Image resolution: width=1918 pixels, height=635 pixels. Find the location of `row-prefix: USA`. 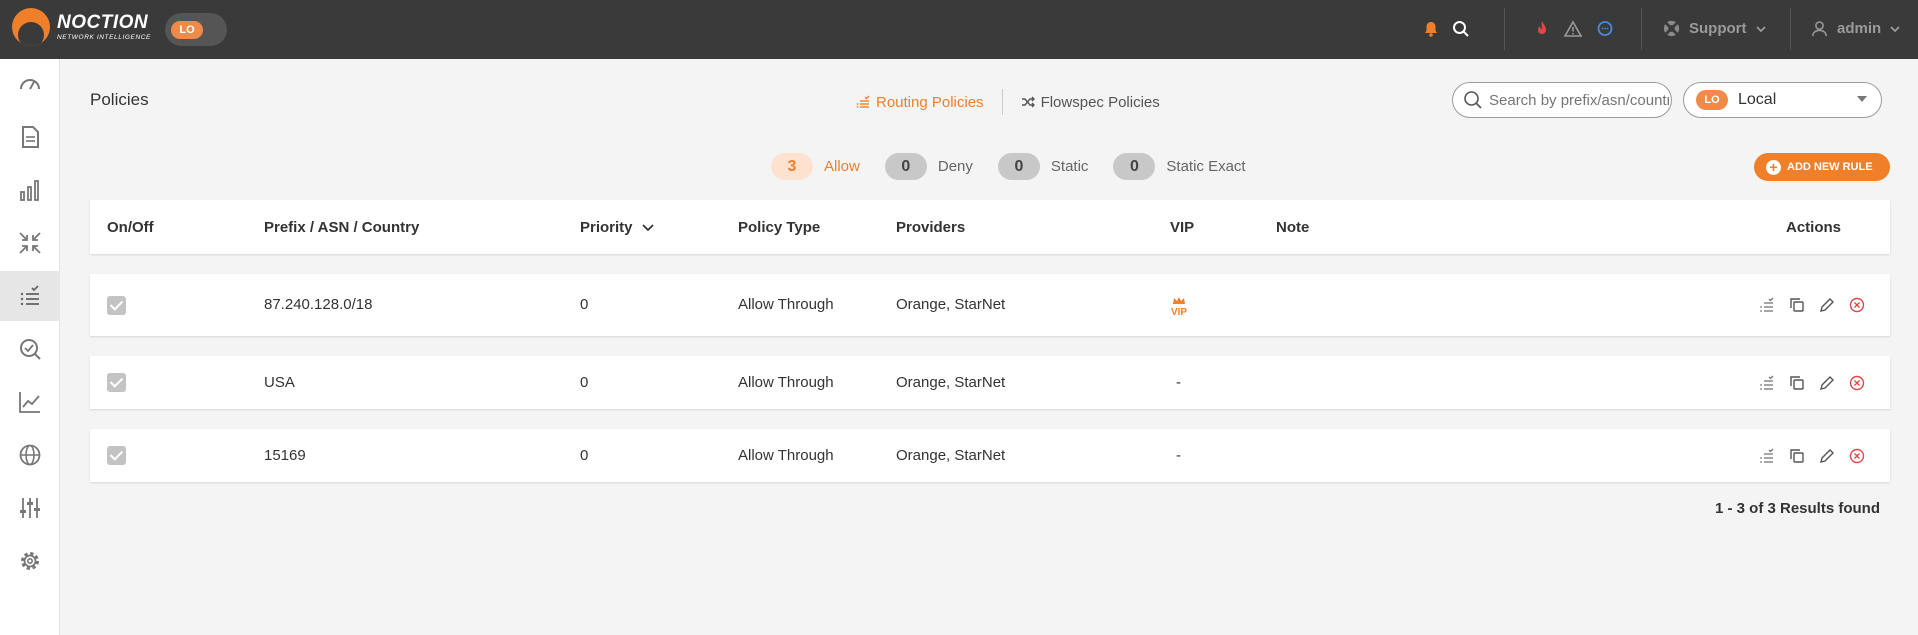

row-prefix: USA is located at coordinates (279, 382).